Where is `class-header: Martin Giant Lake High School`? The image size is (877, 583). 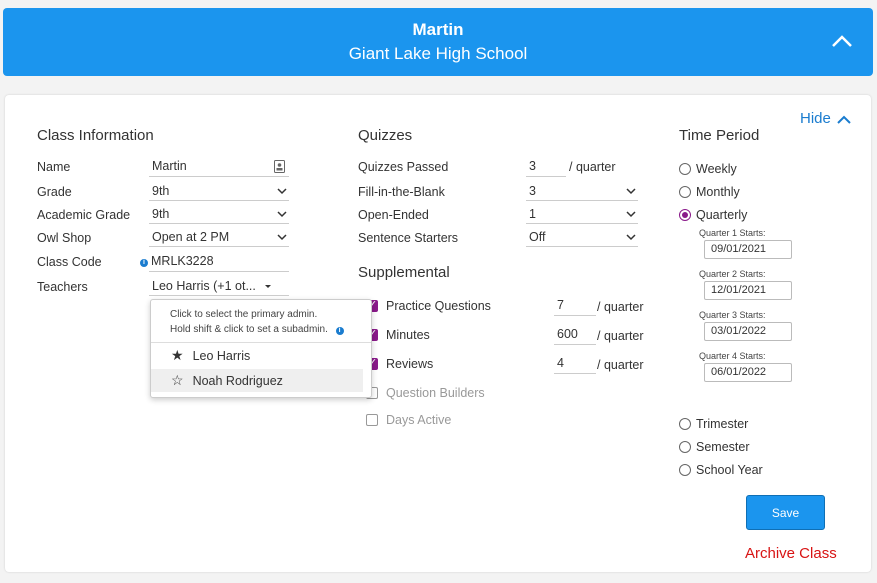 class-header: Martin Giant Lake High School is located at coordinates (438, 42).